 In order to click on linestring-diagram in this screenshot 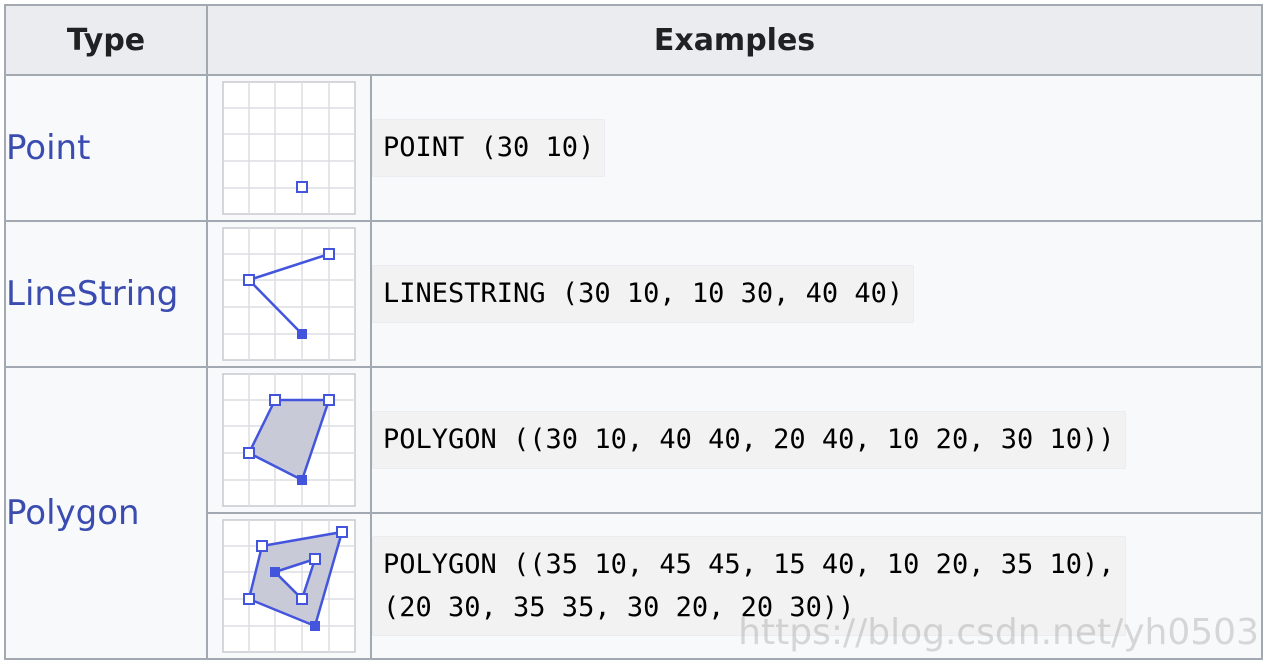, I will do `click(289, 294)`.